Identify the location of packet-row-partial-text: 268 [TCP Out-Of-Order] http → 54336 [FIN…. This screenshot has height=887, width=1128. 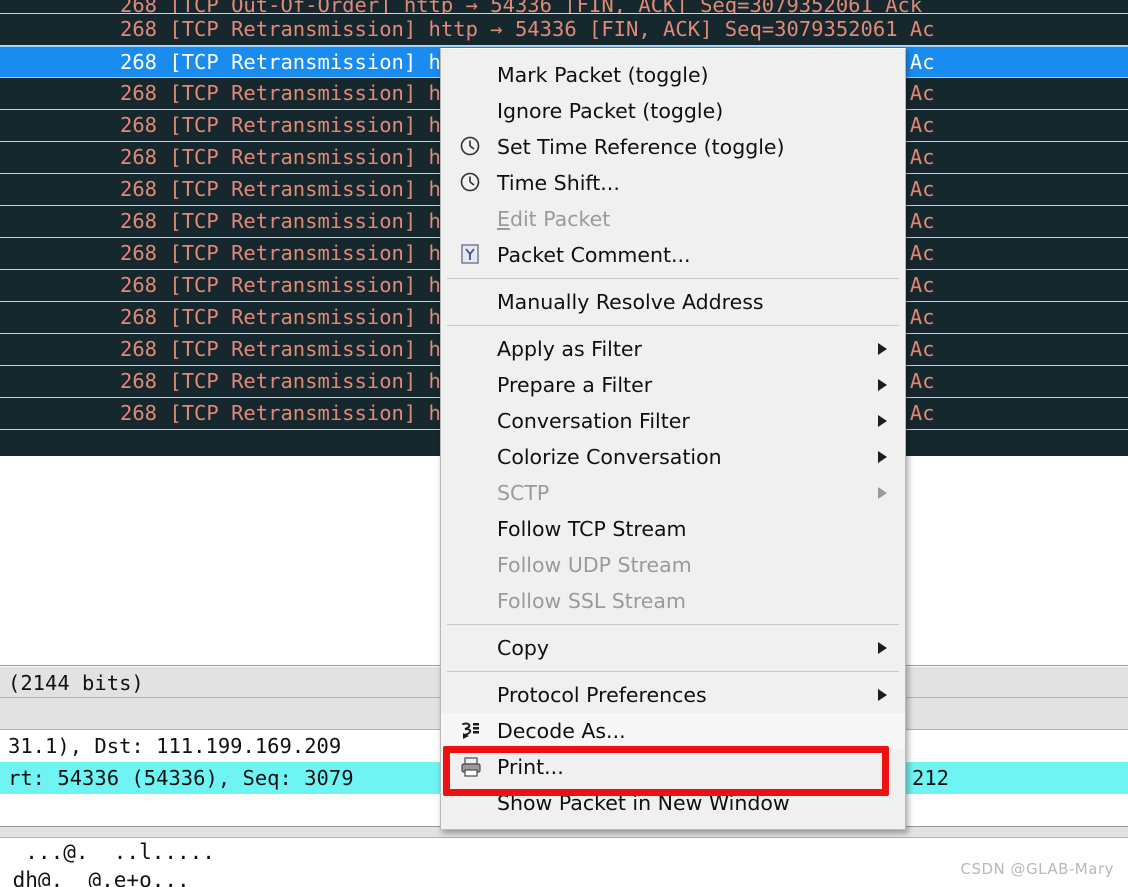
(521, 7).